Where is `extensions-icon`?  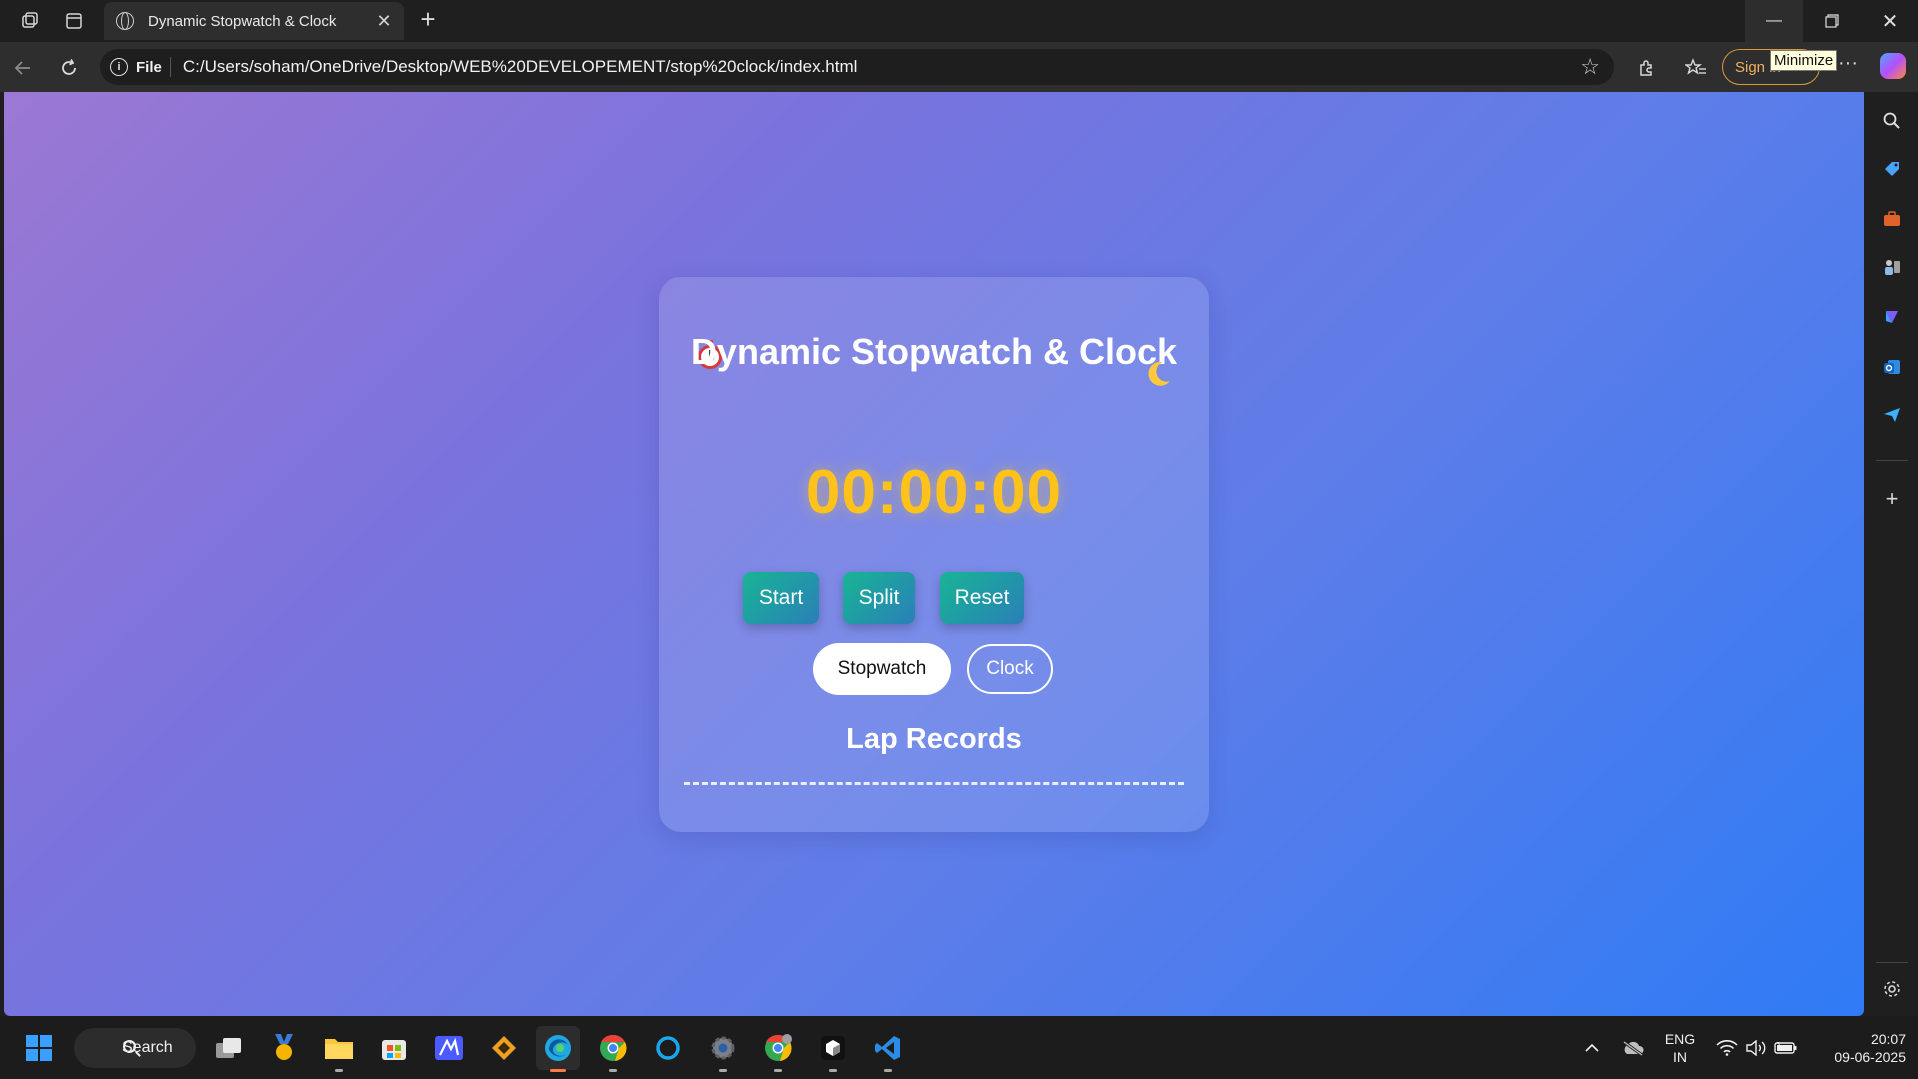 extensions-icon is located at coordinates (1646, 68).